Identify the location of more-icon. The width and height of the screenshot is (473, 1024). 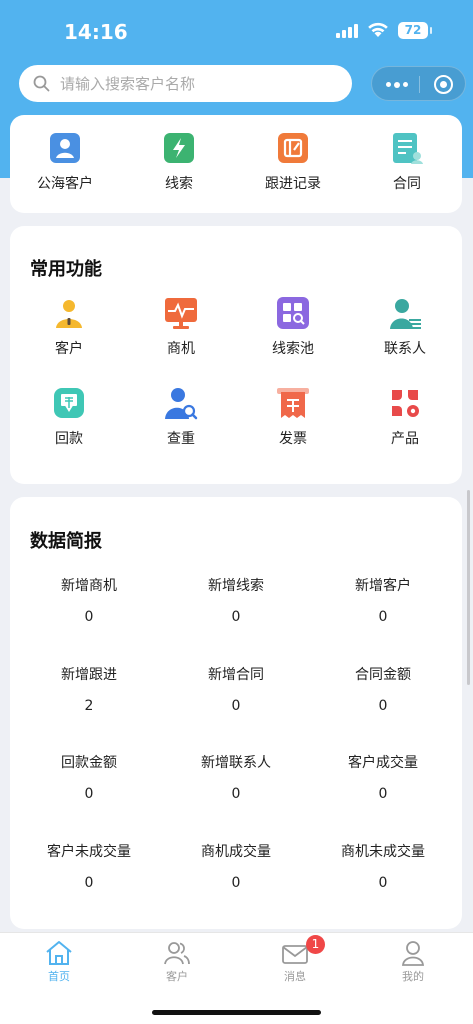
(397, 84).